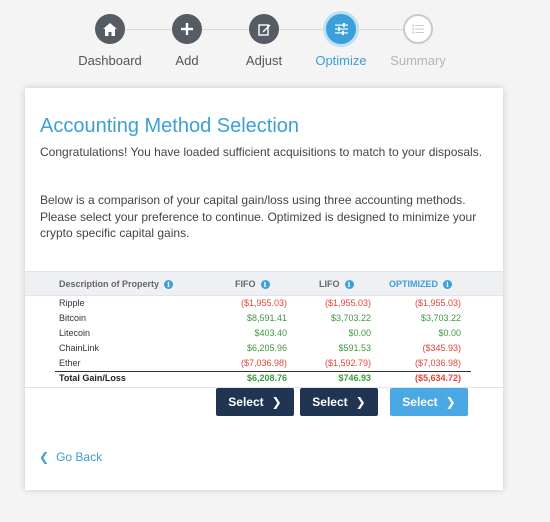 The height and width of the screenshot is (522, 550). Describe the element at coordinates (341, 60) in the screenshot. I see `step-label: Optimize` at that location.